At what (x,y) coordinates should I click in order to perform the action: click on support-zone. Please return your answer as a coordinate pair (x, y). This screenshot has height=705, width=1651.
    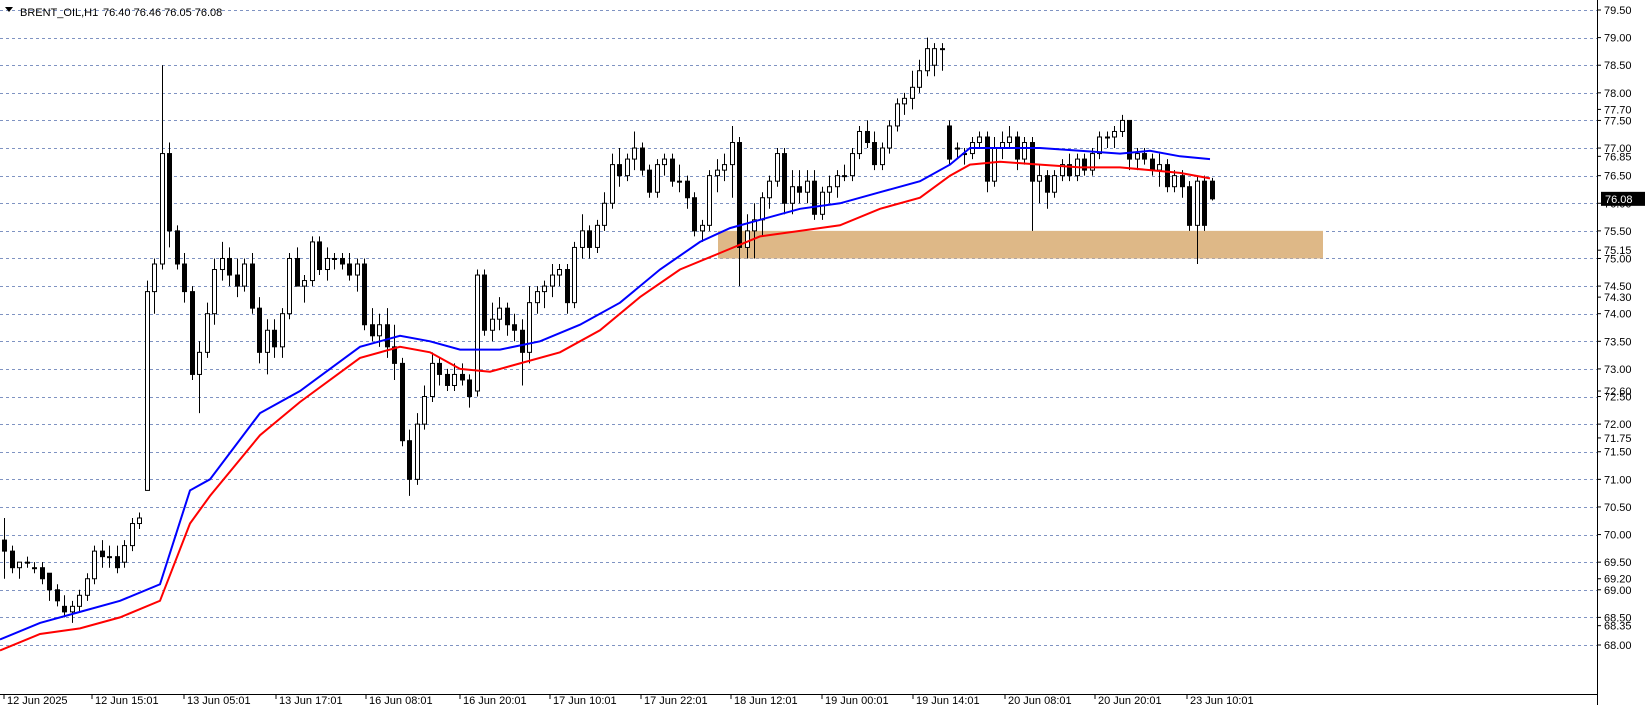
    Looking at the image, I should click on (1020, 244).